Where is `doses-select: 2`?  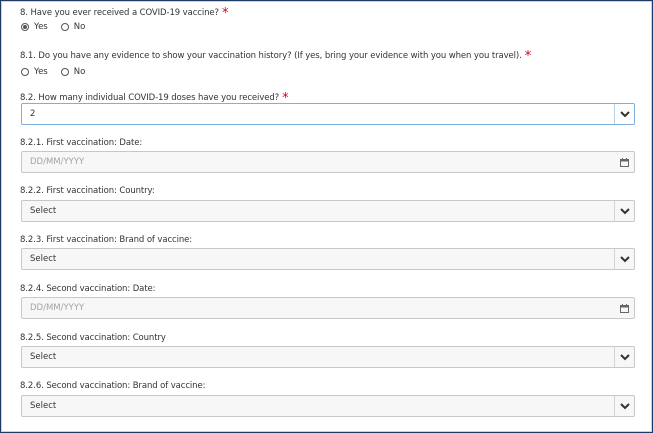
doses-select: 2 is located at coordinates (328, 114).